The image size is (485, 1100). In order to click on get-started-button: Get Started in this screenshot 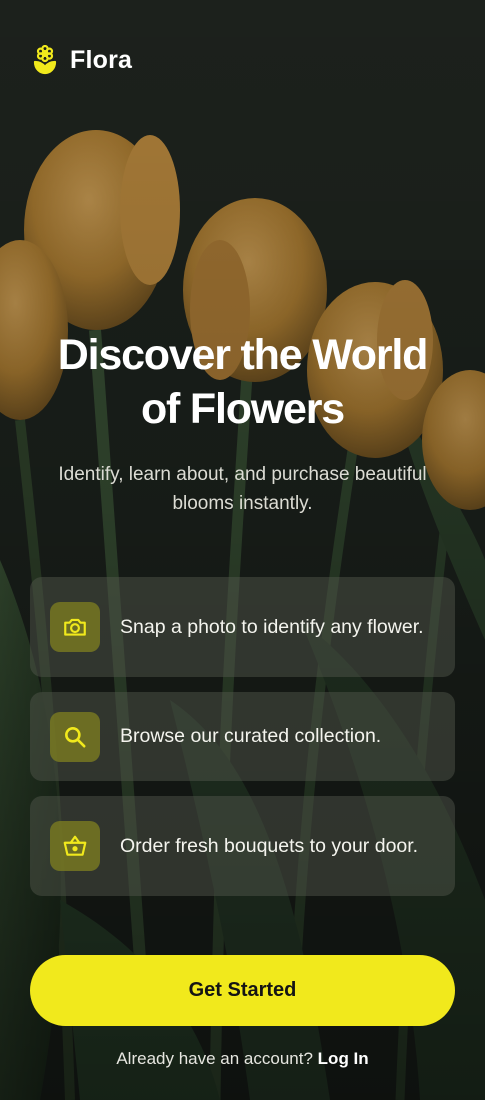, I will do `click(242, 990)`.